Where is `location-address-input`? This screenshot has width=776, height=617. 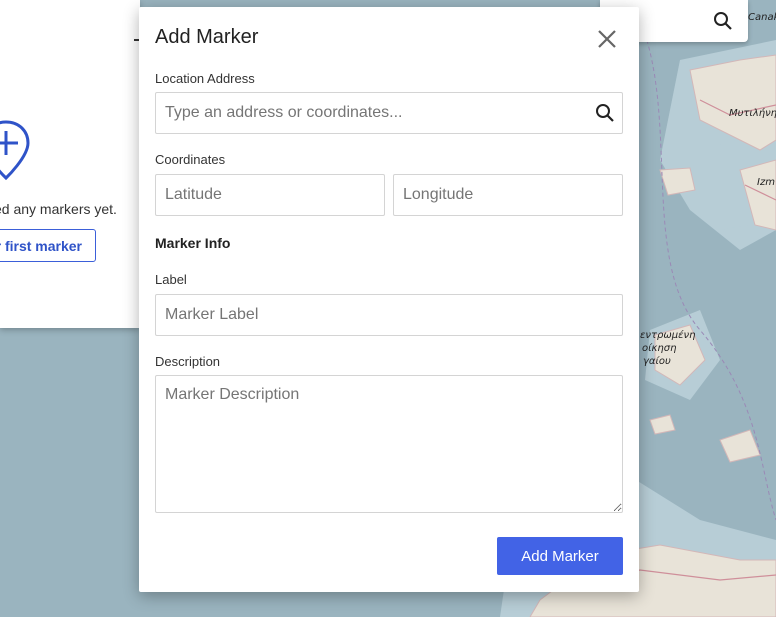
location-address-input is located at coordinates (389, 113).